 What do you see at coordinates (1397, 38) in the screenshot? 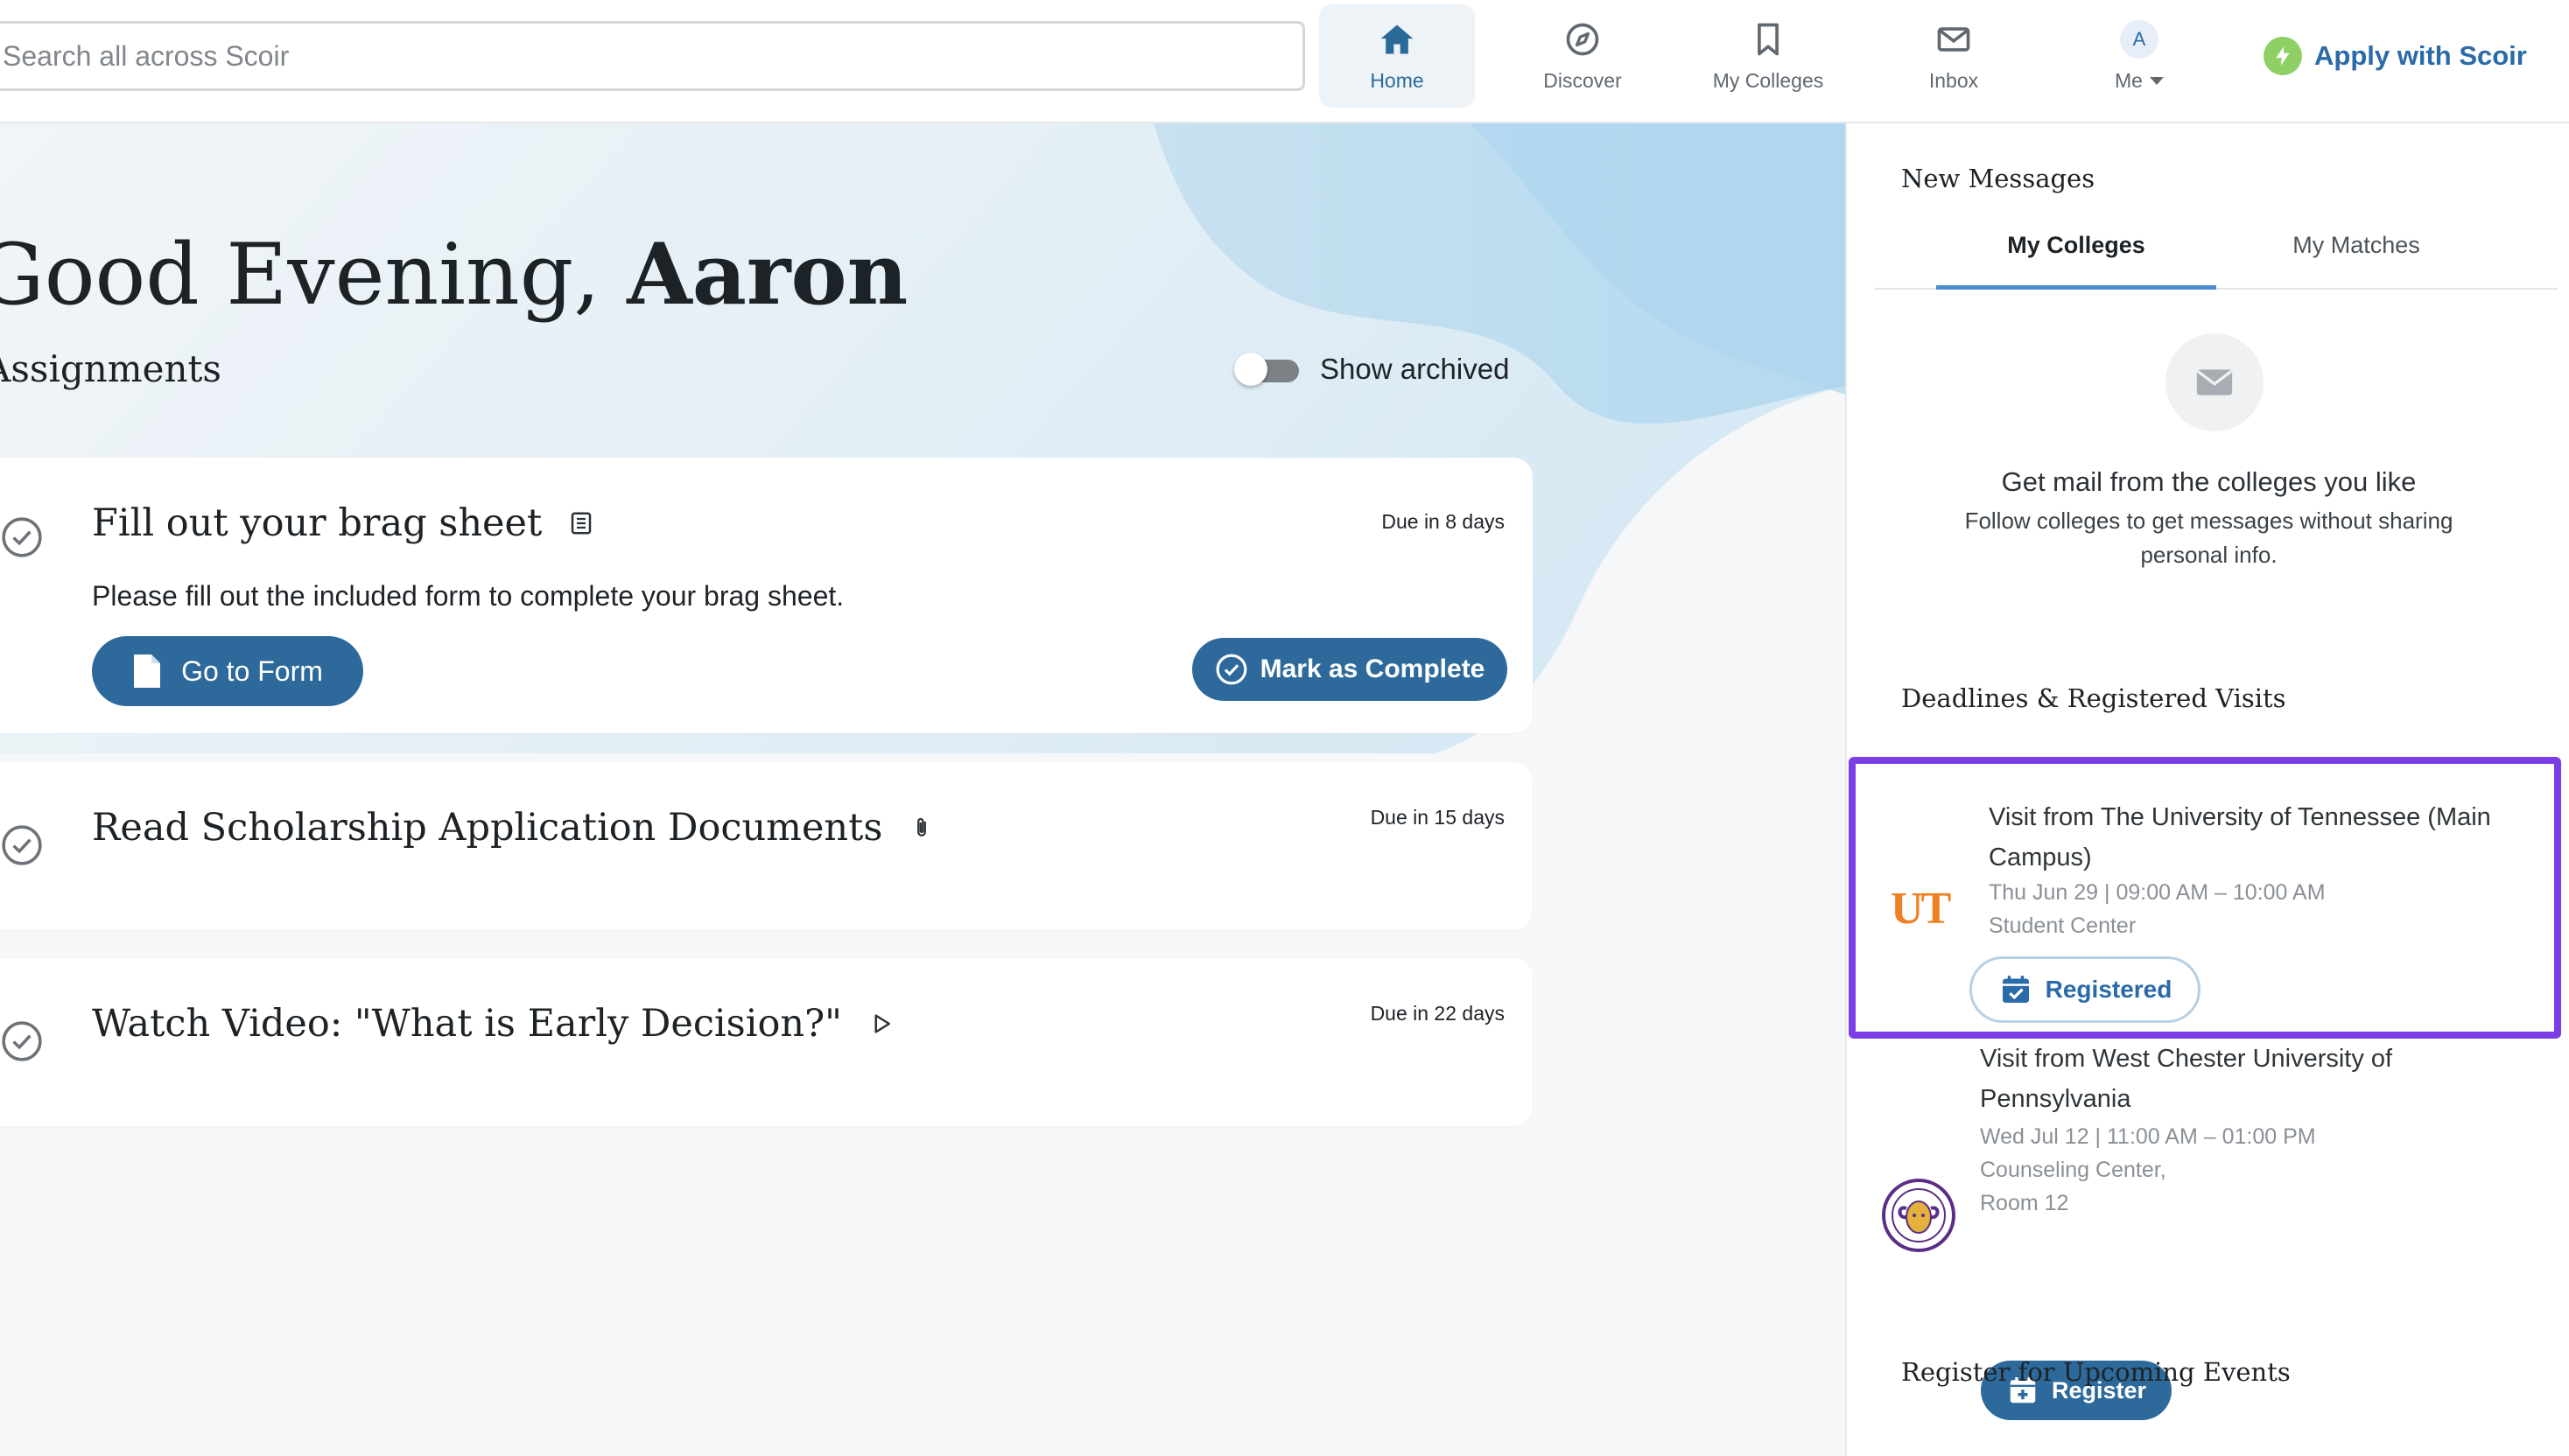
I see `home-icon` at bounding box center [1397, 38].